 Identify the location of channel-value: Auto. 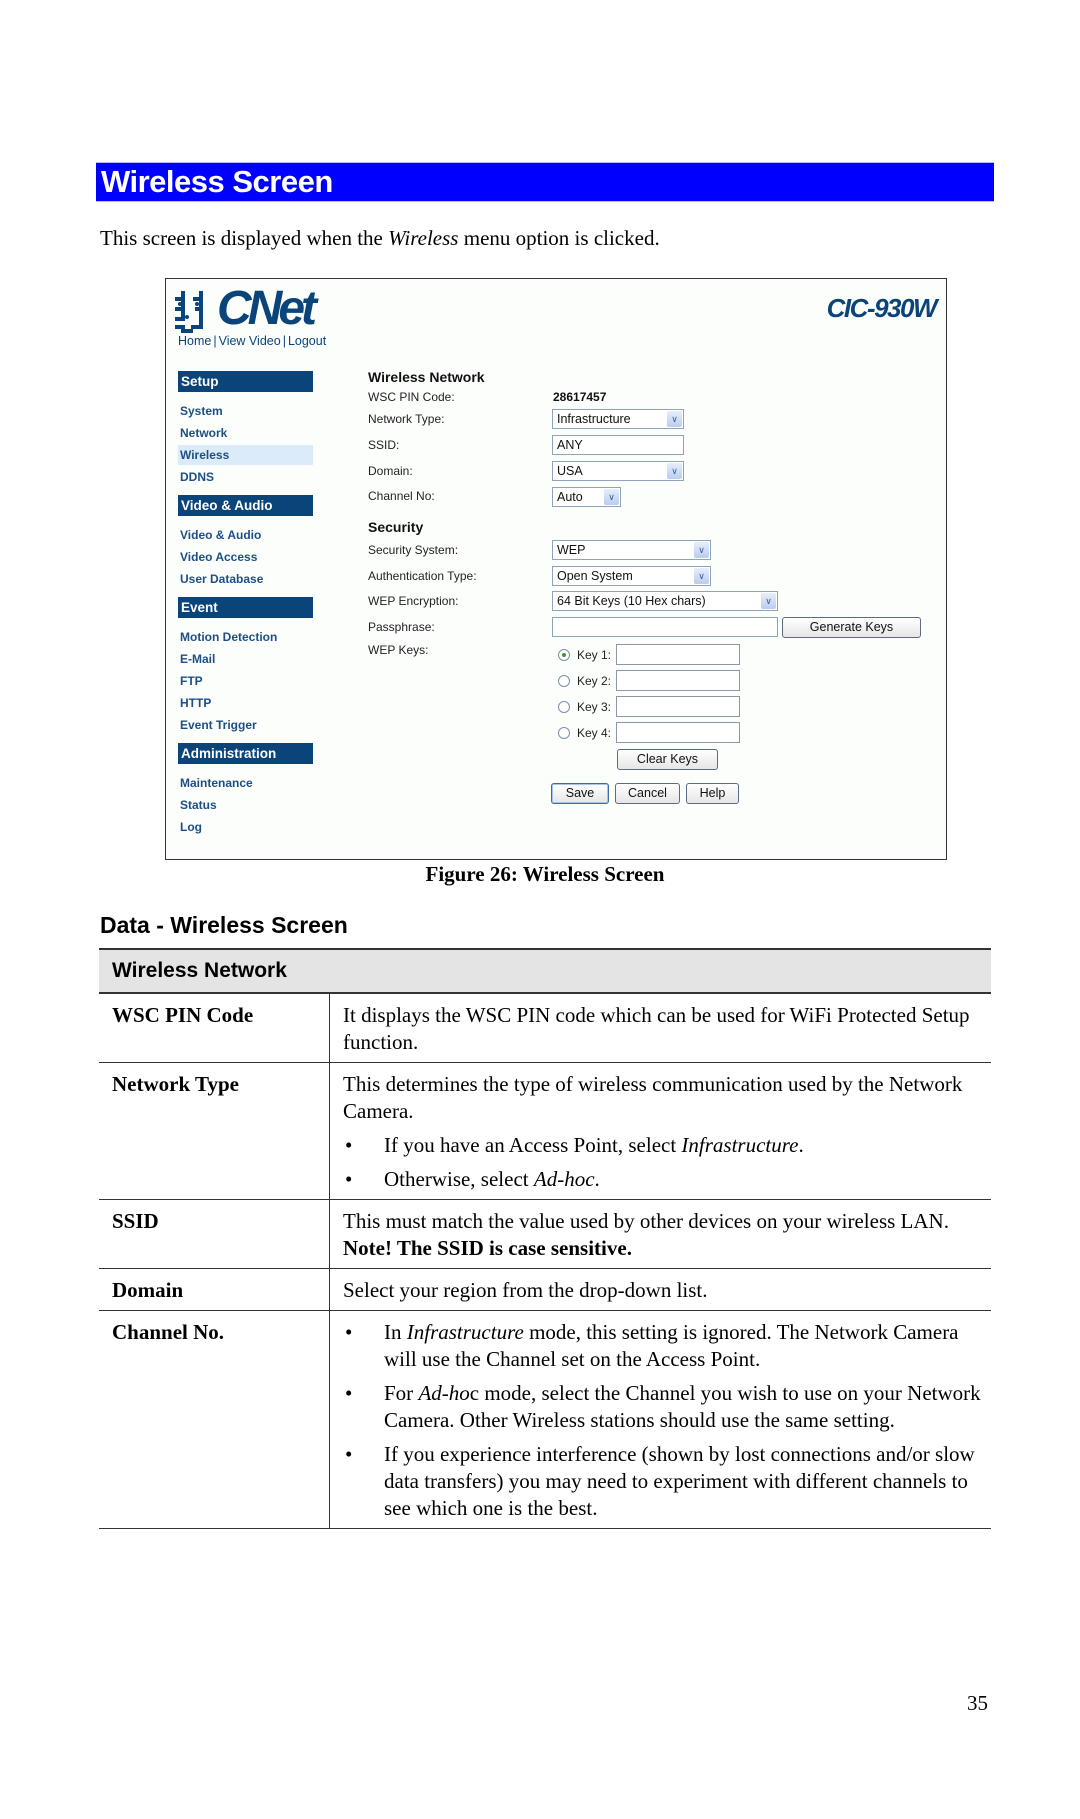
(570, 497).